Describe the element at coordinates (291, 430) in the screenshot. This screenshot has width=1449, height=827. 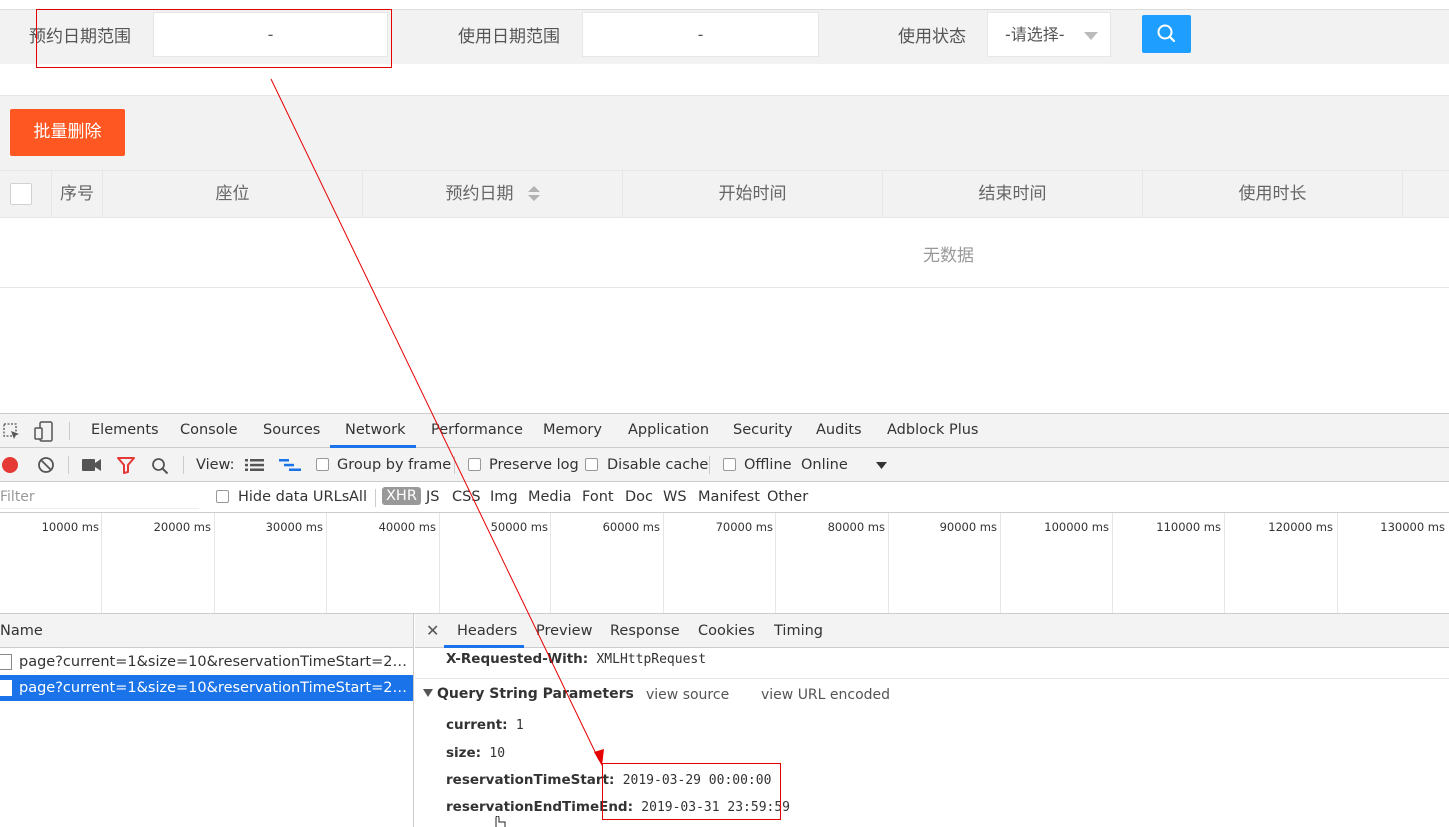
I see `tab-sources: Sources` at that location.